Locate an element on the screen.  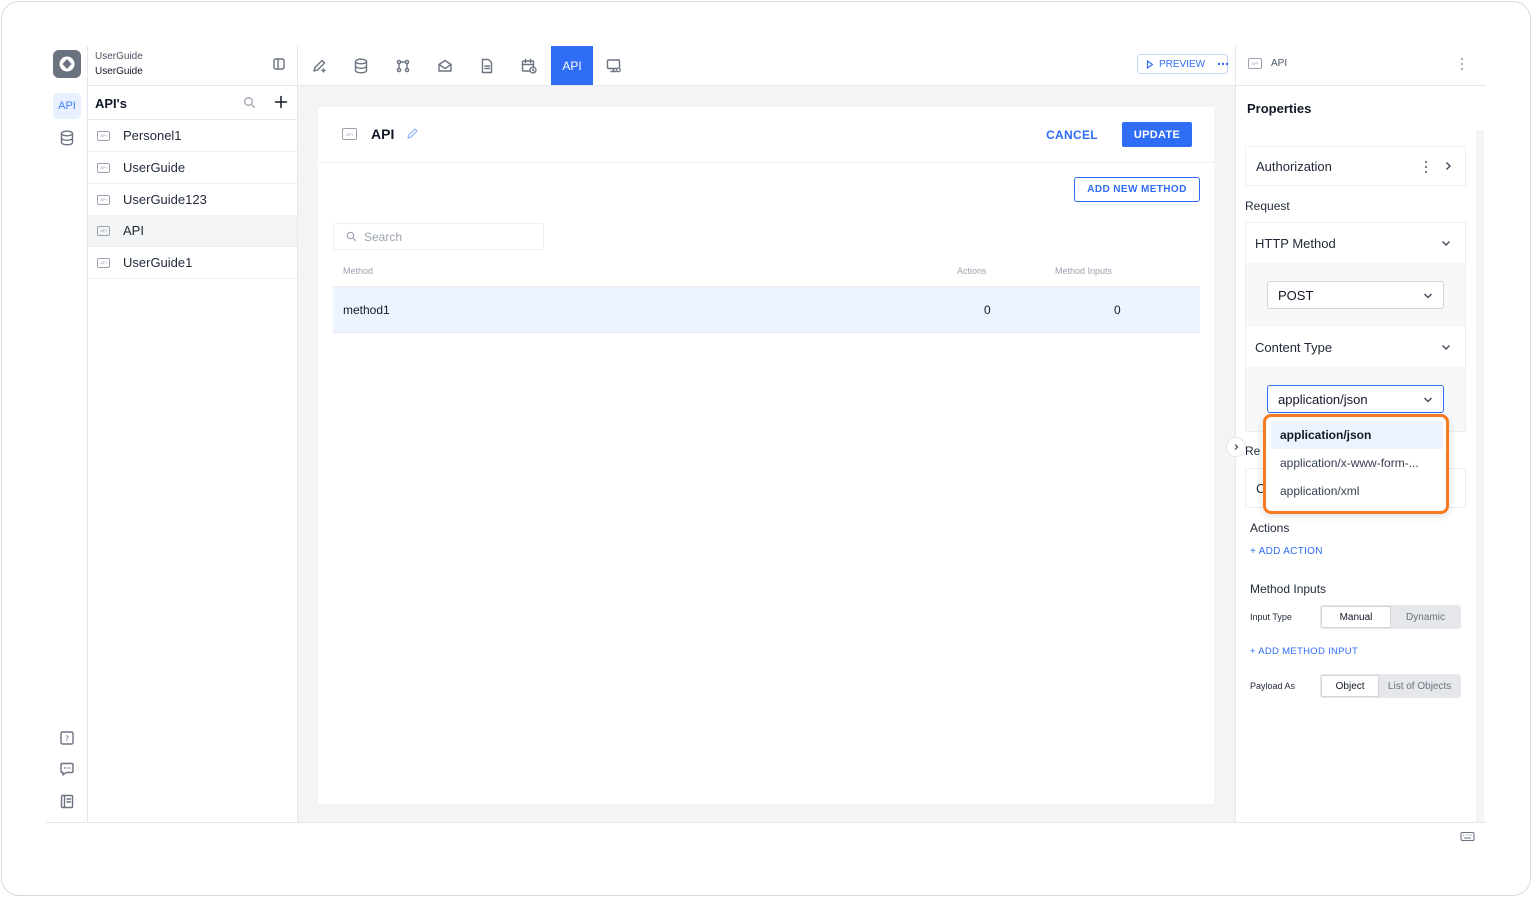
help-icon: ? is located at coordinates (67, 738).